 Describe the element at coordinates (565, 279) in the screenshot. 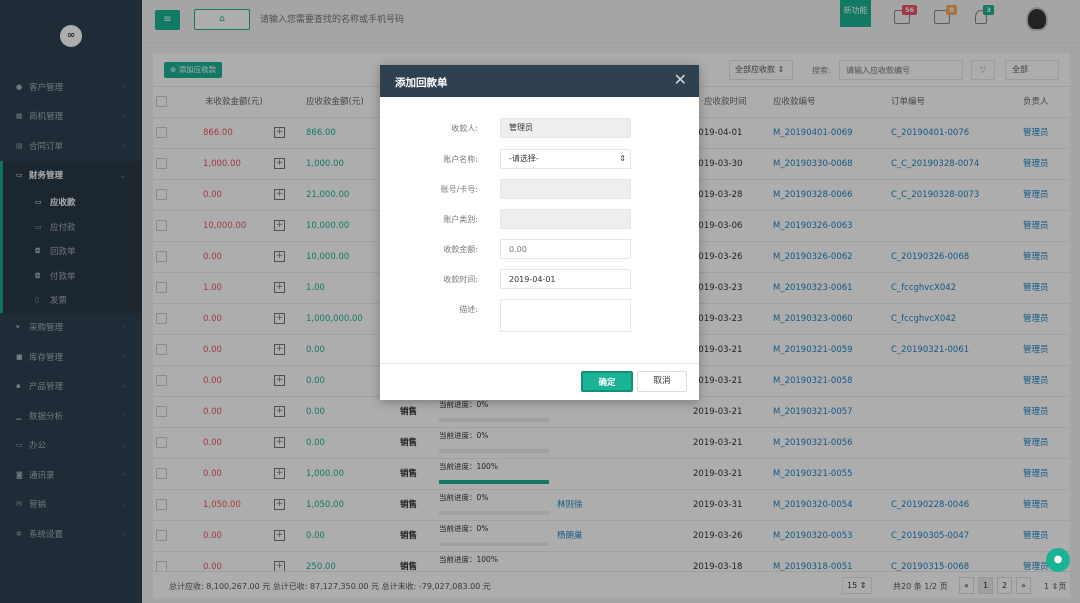

I see `date-input` at that location.